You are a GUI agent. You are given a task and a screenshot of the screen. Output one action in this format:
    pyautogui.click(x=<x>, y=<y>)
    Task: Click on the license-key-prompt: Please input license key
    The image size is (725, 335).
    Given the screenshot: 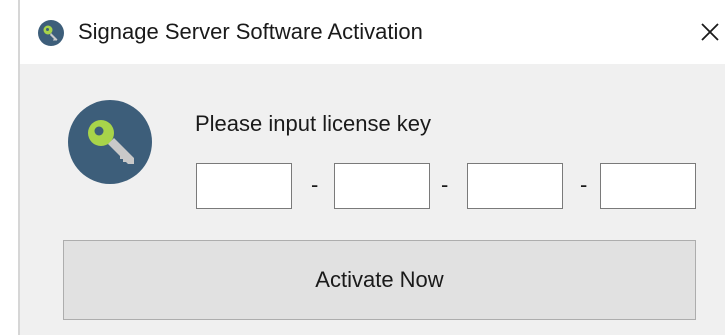 What is the action you would take?
    pyautogui.click(x=313, y=123)
    